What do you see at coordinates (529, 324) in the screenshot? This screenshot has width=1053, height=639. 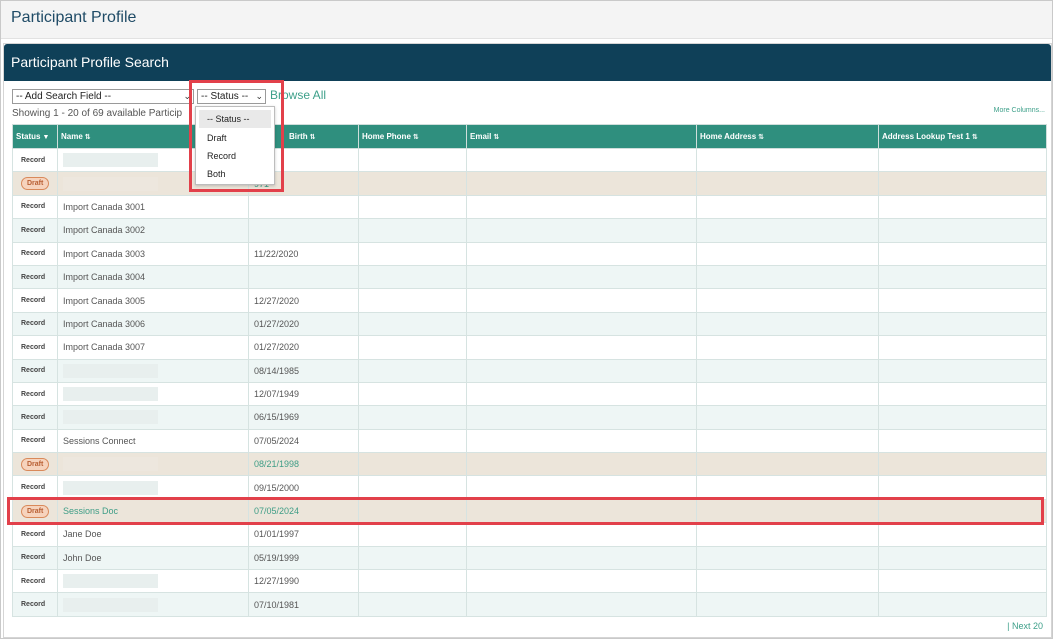 I see `table-row: Record Import Canada 3006 01/27/2020` at bounding box center [529, 324].